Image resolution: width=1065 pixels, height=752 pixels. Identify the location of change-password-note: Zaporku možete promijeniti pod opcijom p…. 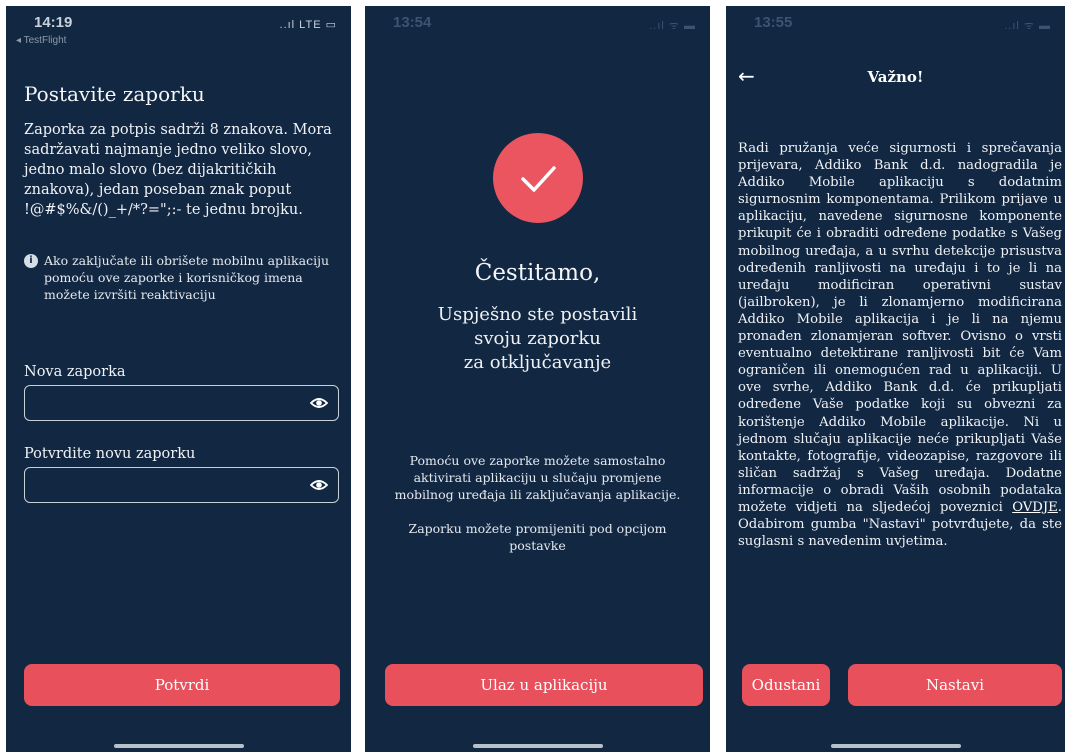
(537, 537).